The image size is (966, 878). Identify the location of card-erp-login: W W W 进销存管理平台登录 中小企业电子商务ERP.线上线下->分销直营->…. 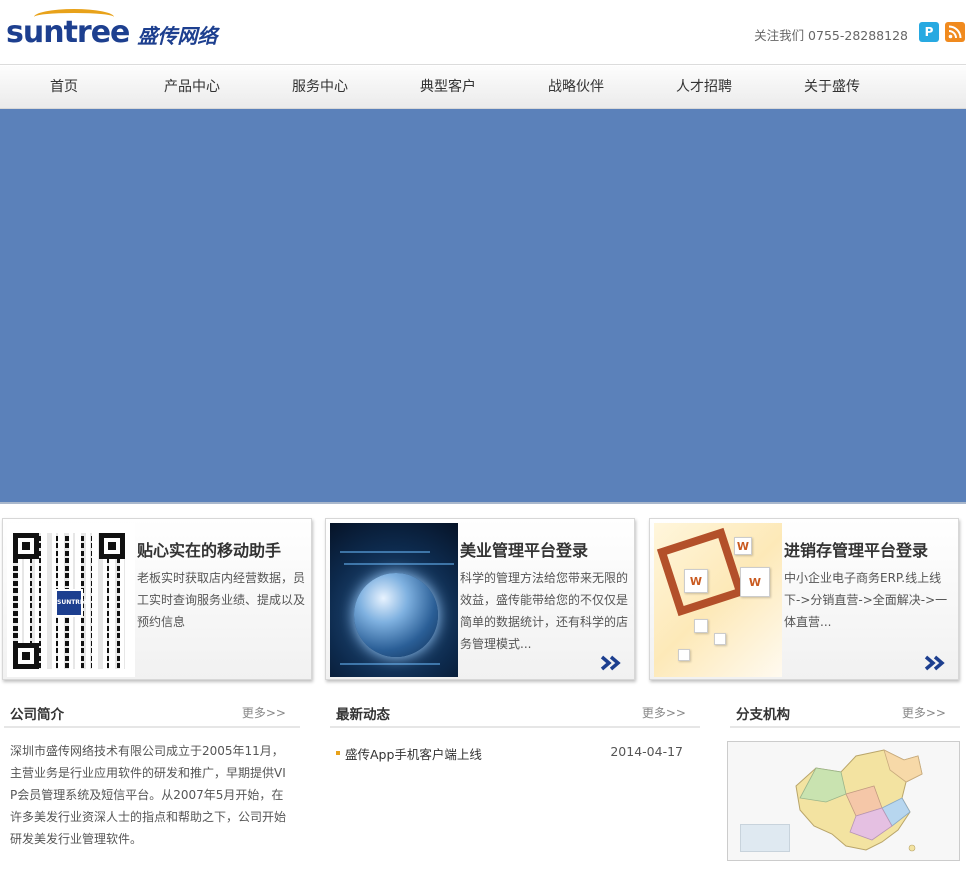
(804, 599).